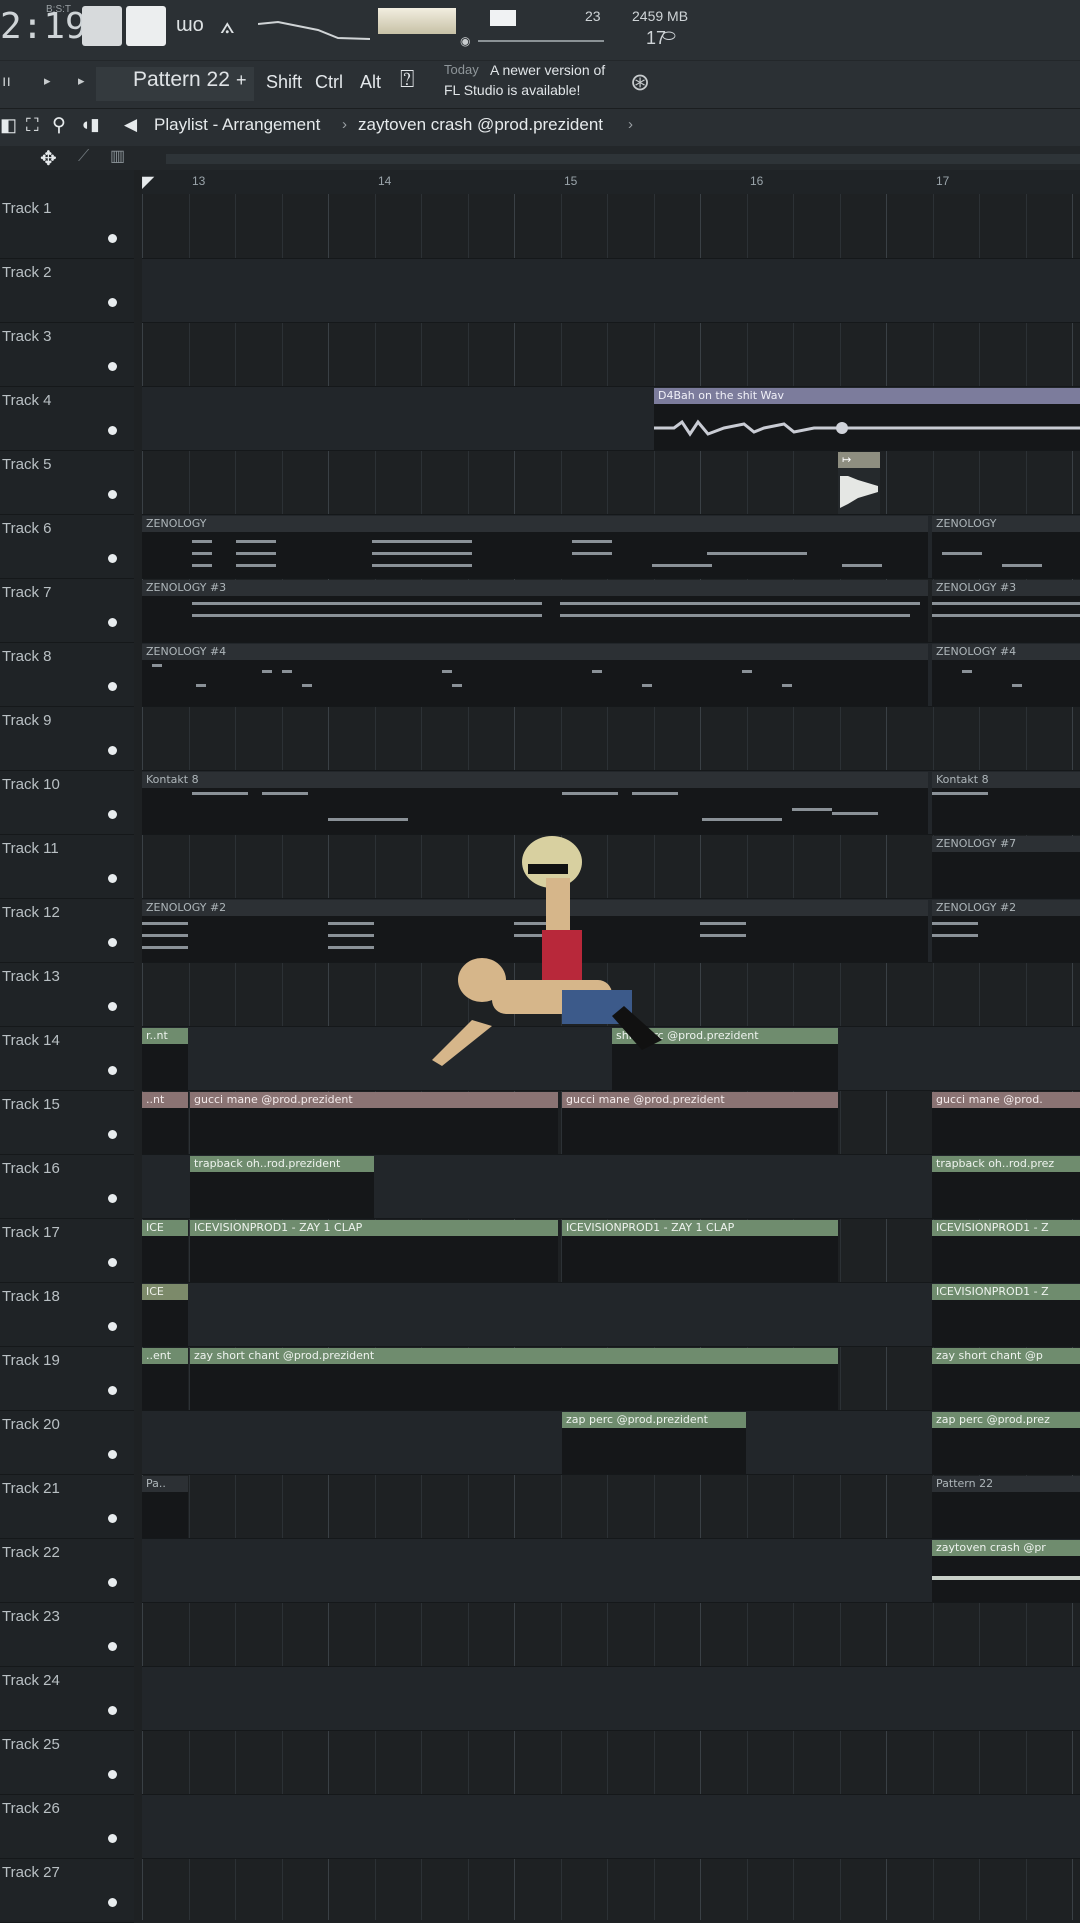 The width and height of the screenshot is (1080, 1923). Describe the element at coordinates (67, 738) in the screenshot. I see `track-header: Track 9` at that location.